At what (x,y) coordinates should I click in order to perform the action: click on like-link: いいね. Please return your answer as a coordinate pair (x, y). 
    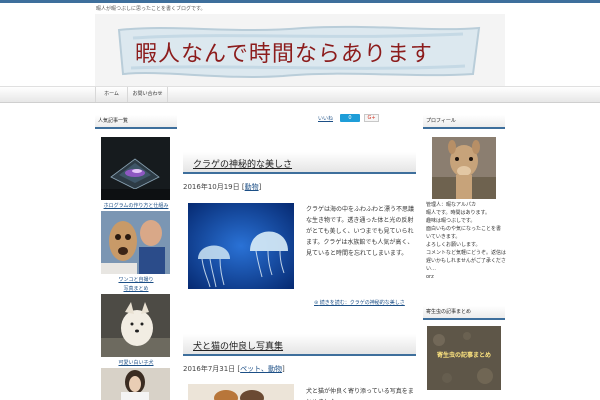
    Looking at the image, I should click on (325, 118).